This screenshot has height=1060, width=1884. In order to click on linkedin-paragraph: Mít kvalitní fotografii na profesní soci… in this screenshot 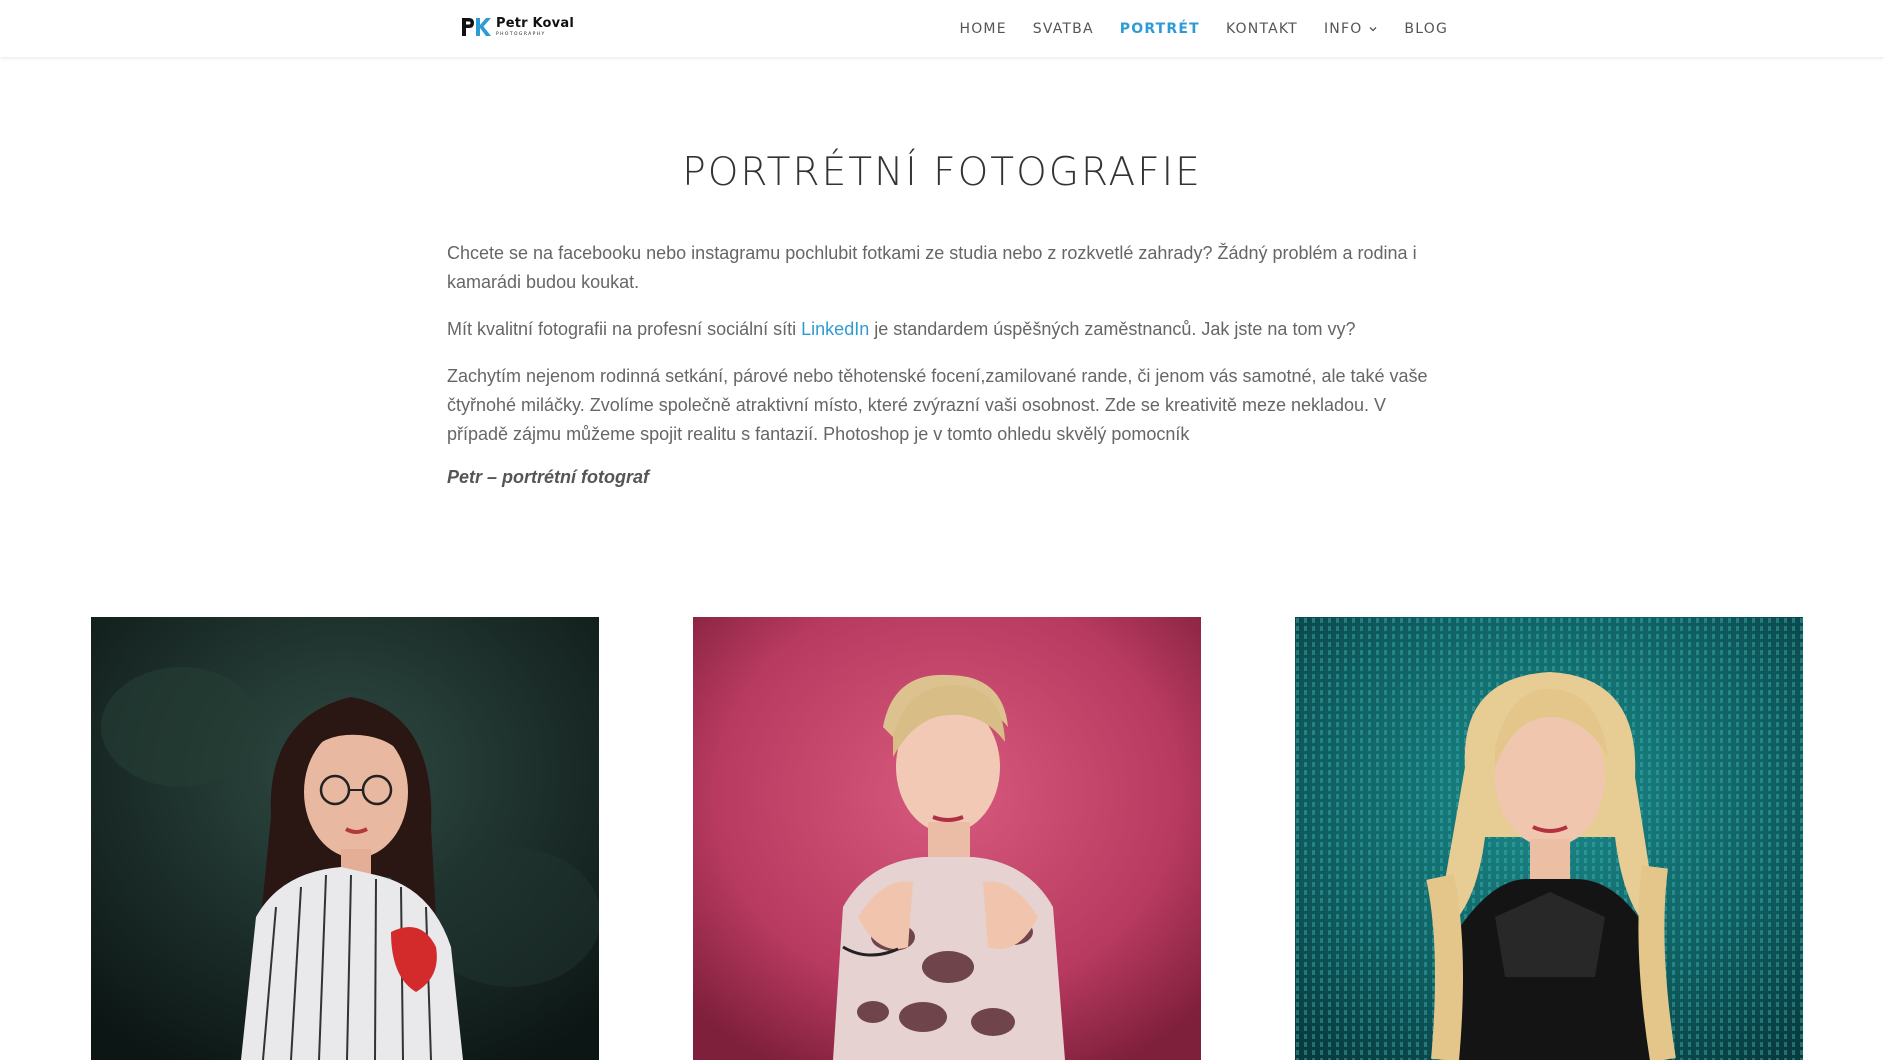, I will do `click(942, 329)`.